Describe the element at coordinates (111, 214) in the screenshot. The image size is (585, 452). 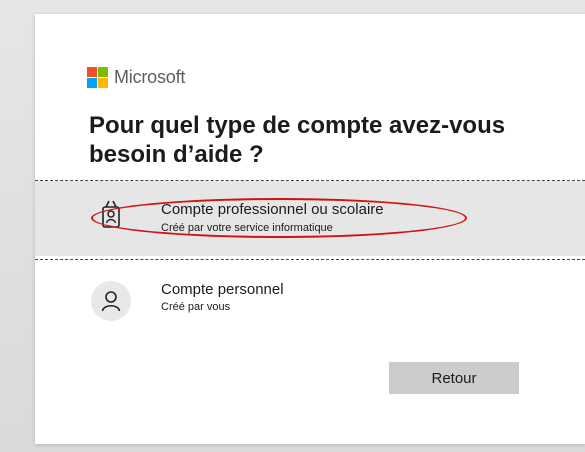
I see `id-badge-icon` at that location.